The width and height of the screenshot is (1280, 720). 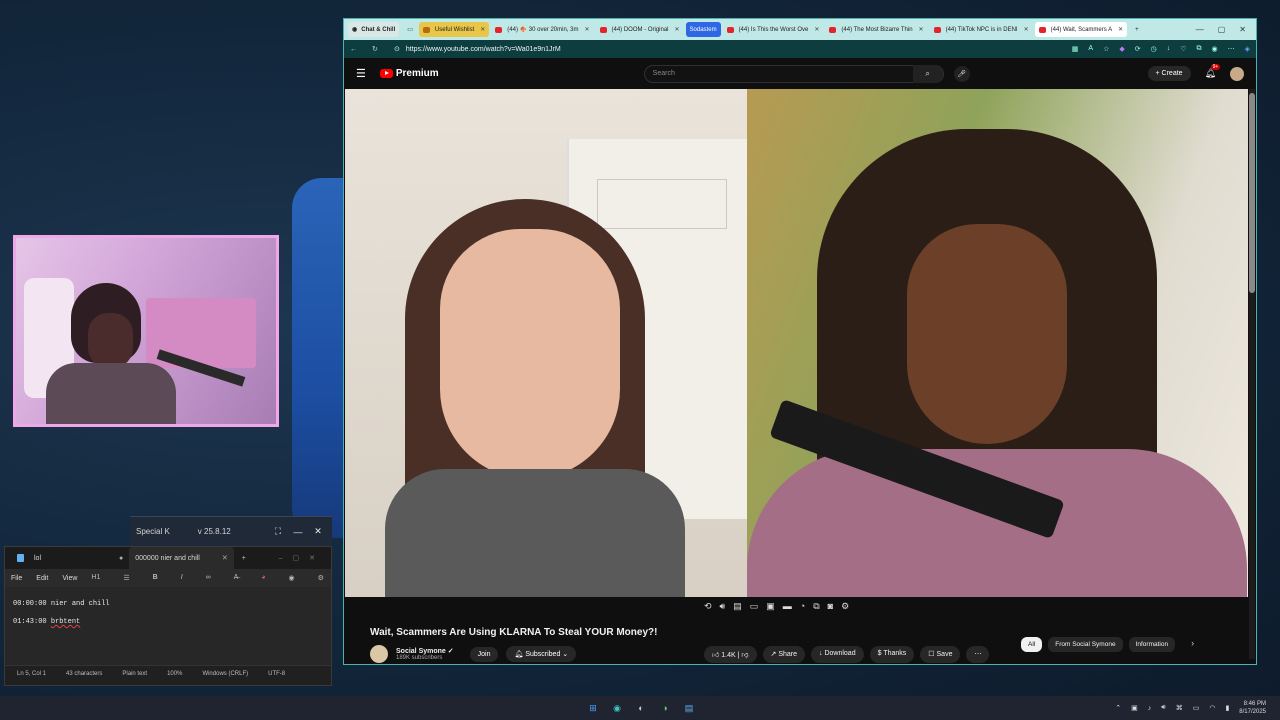 I want to click on share-button: ↗ Share, so click(x=783, y=654).